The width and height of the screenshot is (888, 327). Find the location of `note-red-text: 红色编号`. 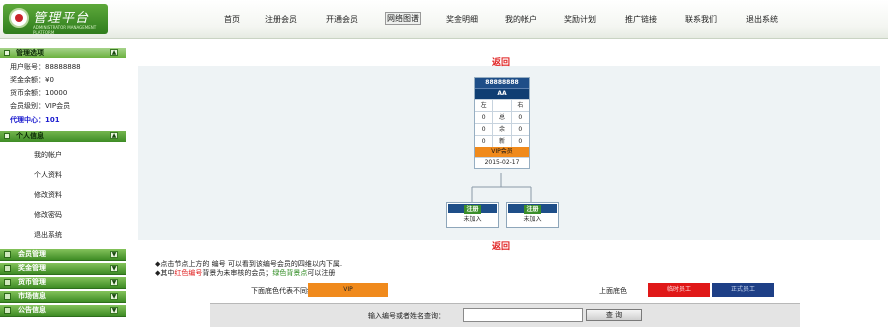

note-red-text: 红色编号 is located at coordinates (188, 273).